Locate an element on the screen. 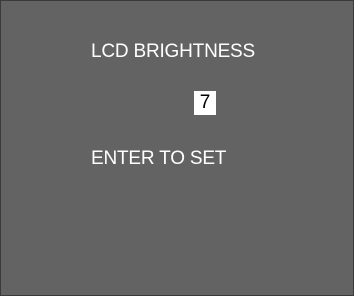 The height and width of the screenshot is (296, 354). enter-to-set-hint: ENTER TO SET is located at coordinates (159, 158).